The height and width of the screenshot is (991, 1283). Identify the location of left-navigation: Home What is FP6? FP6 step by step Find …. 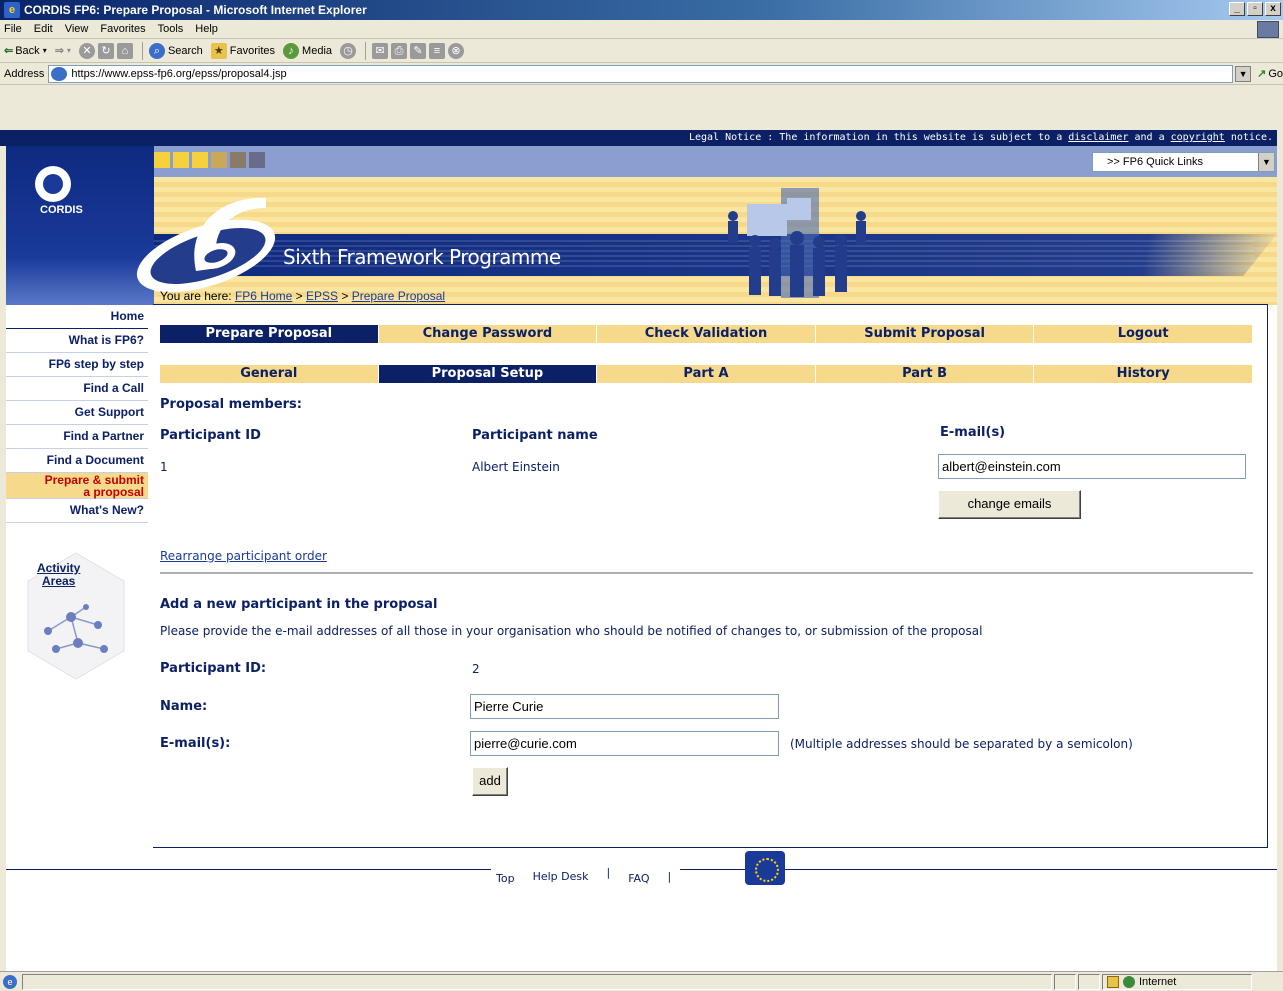
(77, 492).